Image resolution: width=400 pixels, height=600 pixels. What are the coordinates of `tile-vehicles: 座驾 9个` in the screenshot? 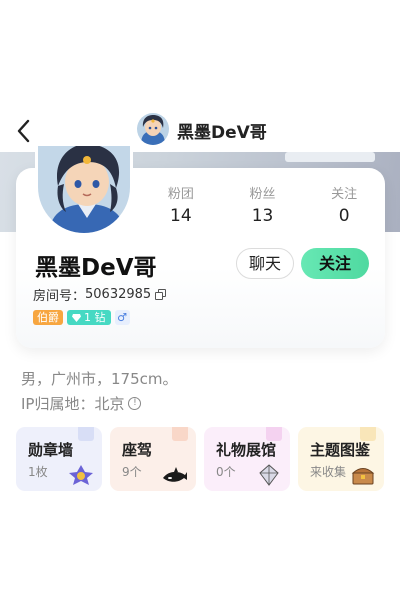 It's located at (153, 459).